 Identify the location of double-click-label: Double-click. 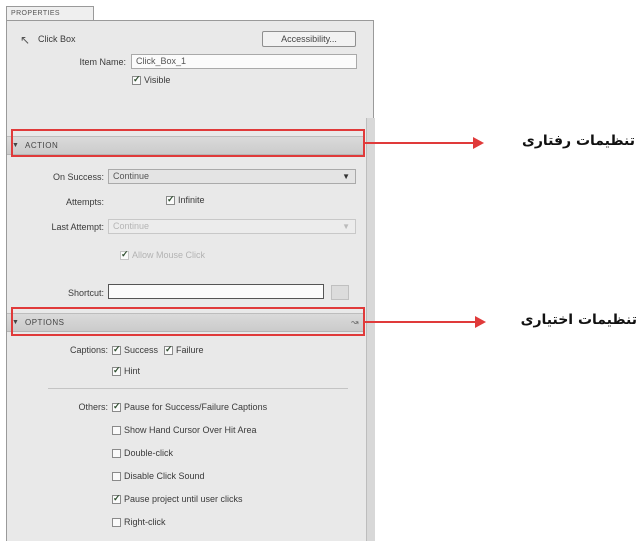
(149, 453).